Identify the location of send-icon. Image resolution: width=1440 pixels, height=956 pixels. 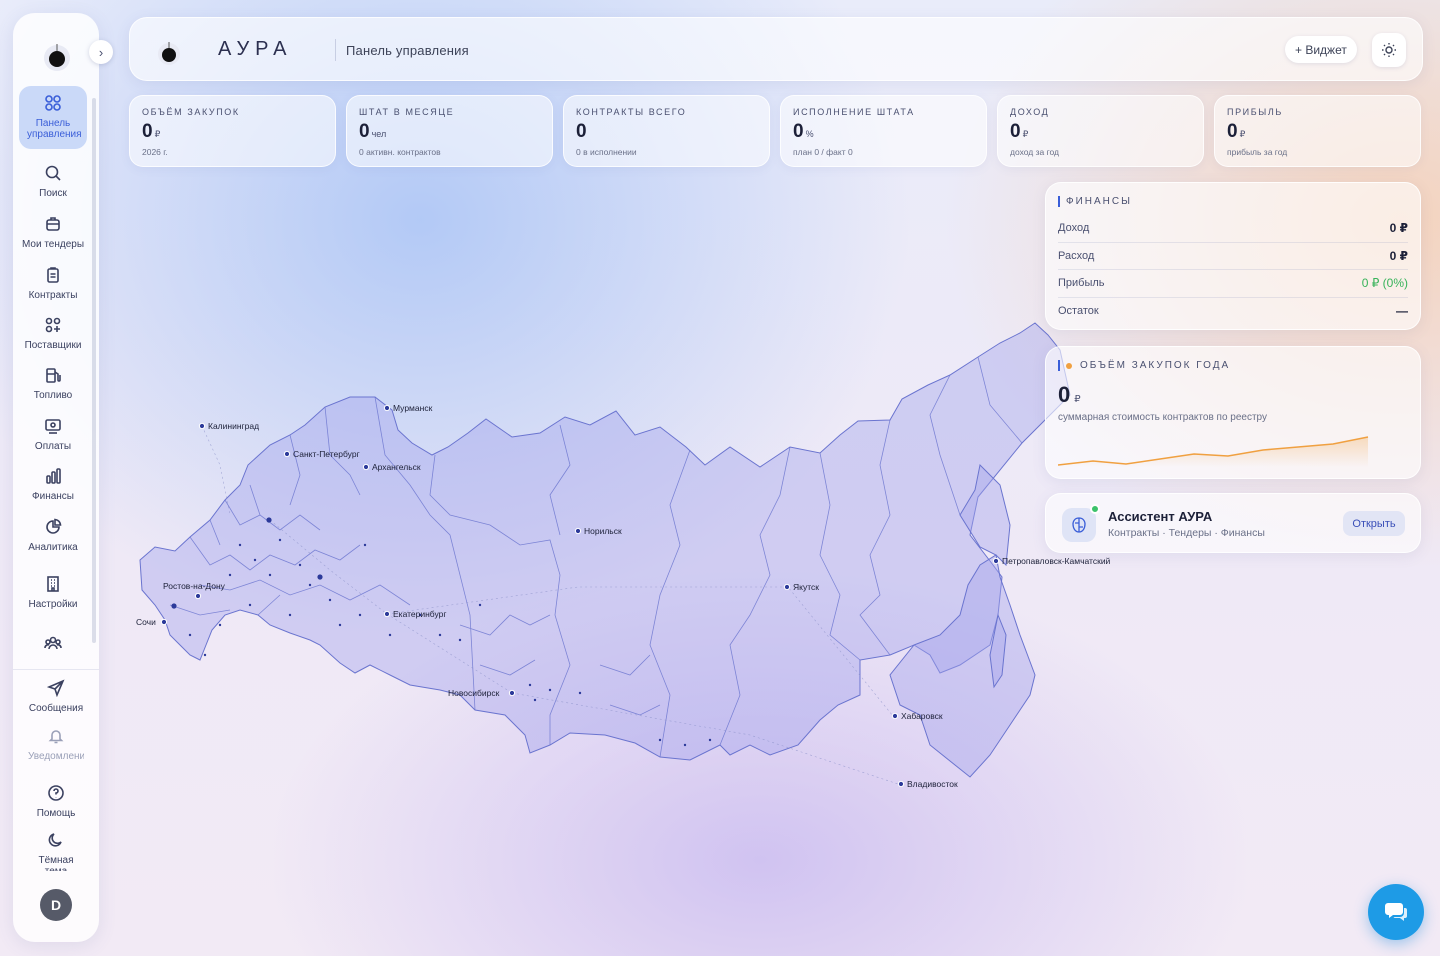
(56, 688).